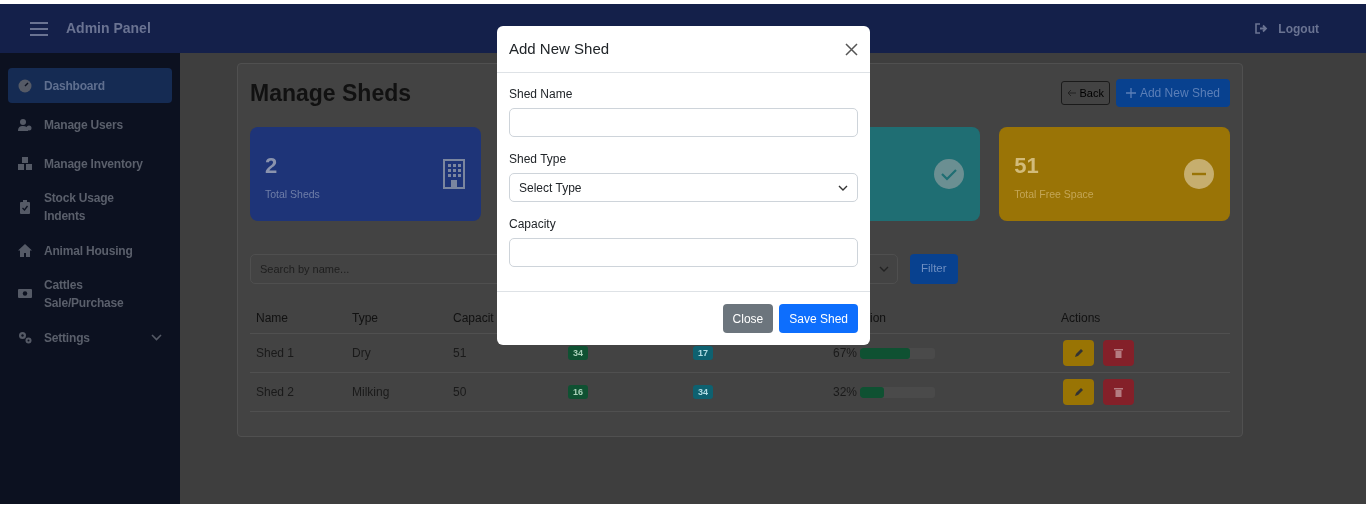  I want to click on add-shed-button: Add New Shed, so click(1172, 93).